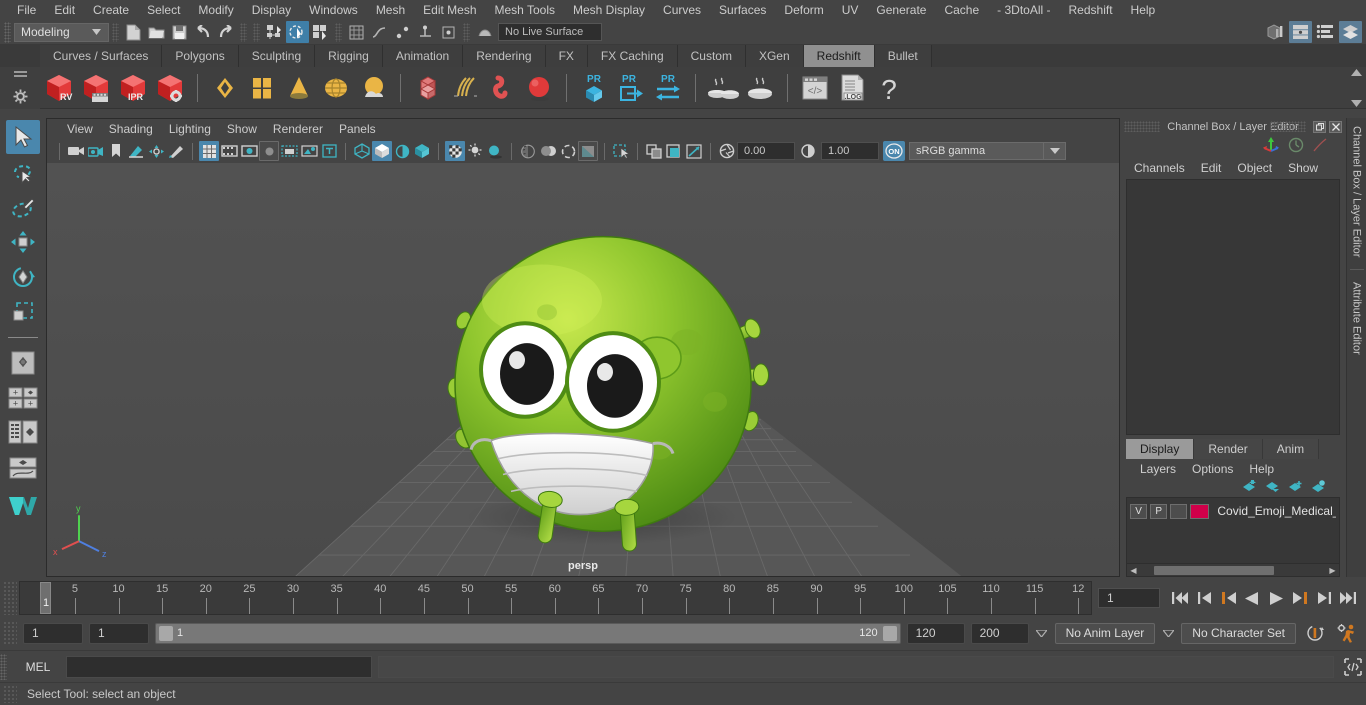  I want to click on select-by-component-icon, so click(320, 32).